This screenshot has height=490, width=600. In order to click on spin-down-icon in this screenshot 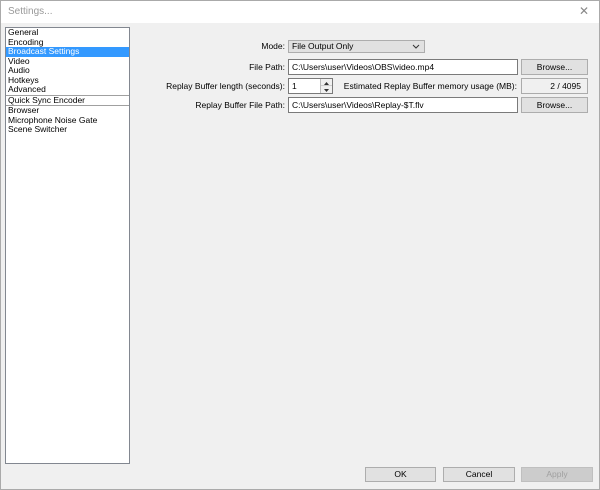, I will do `click(326, 89)`.